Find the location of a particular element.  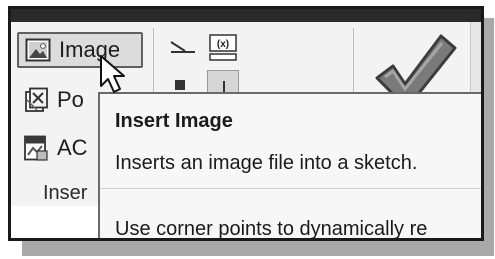

parameter-icon: (x) is located at coordinates (223, 47).